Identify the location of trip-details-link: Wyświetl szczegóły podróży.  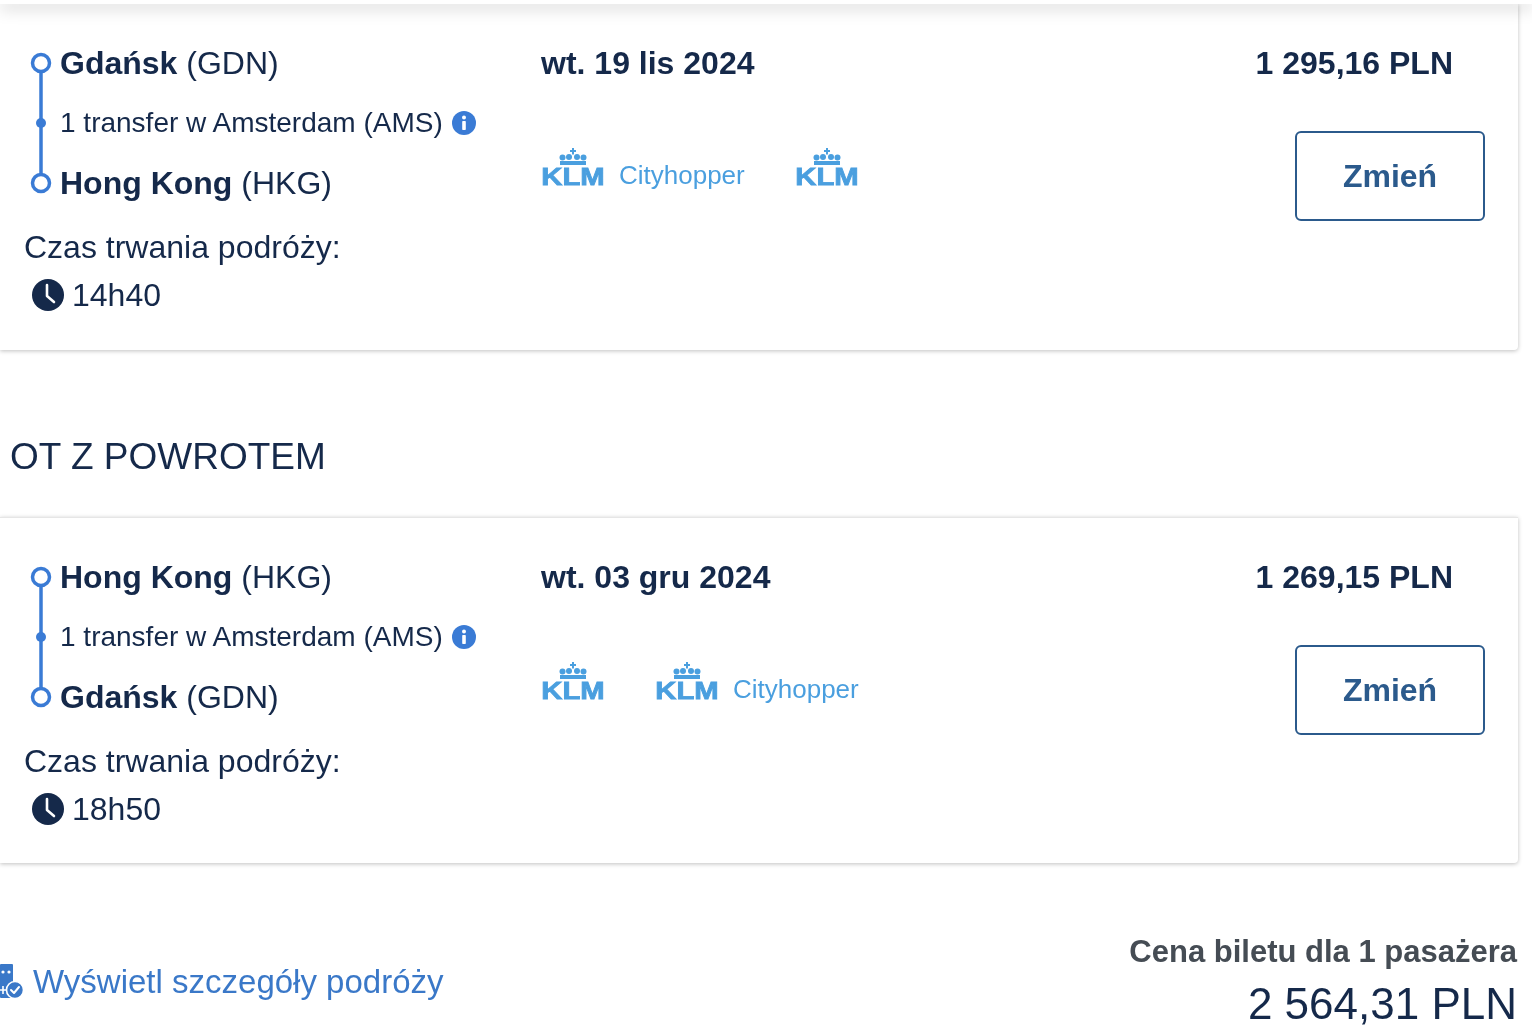
(222, 982).